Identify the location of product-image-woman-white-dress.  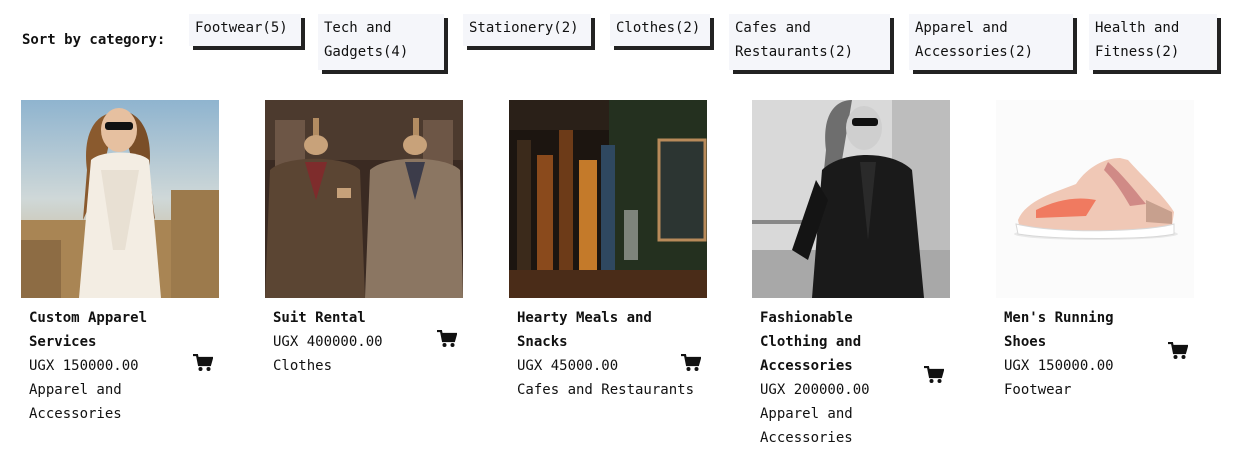
(120, 199).